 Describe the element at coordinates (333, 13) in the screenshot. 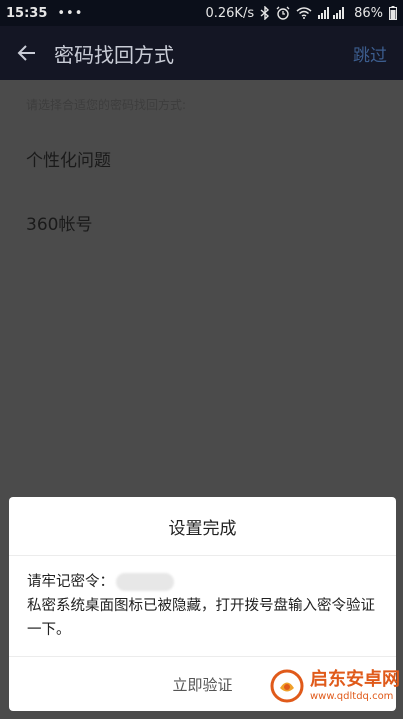

I see `signal-icon` at that location.